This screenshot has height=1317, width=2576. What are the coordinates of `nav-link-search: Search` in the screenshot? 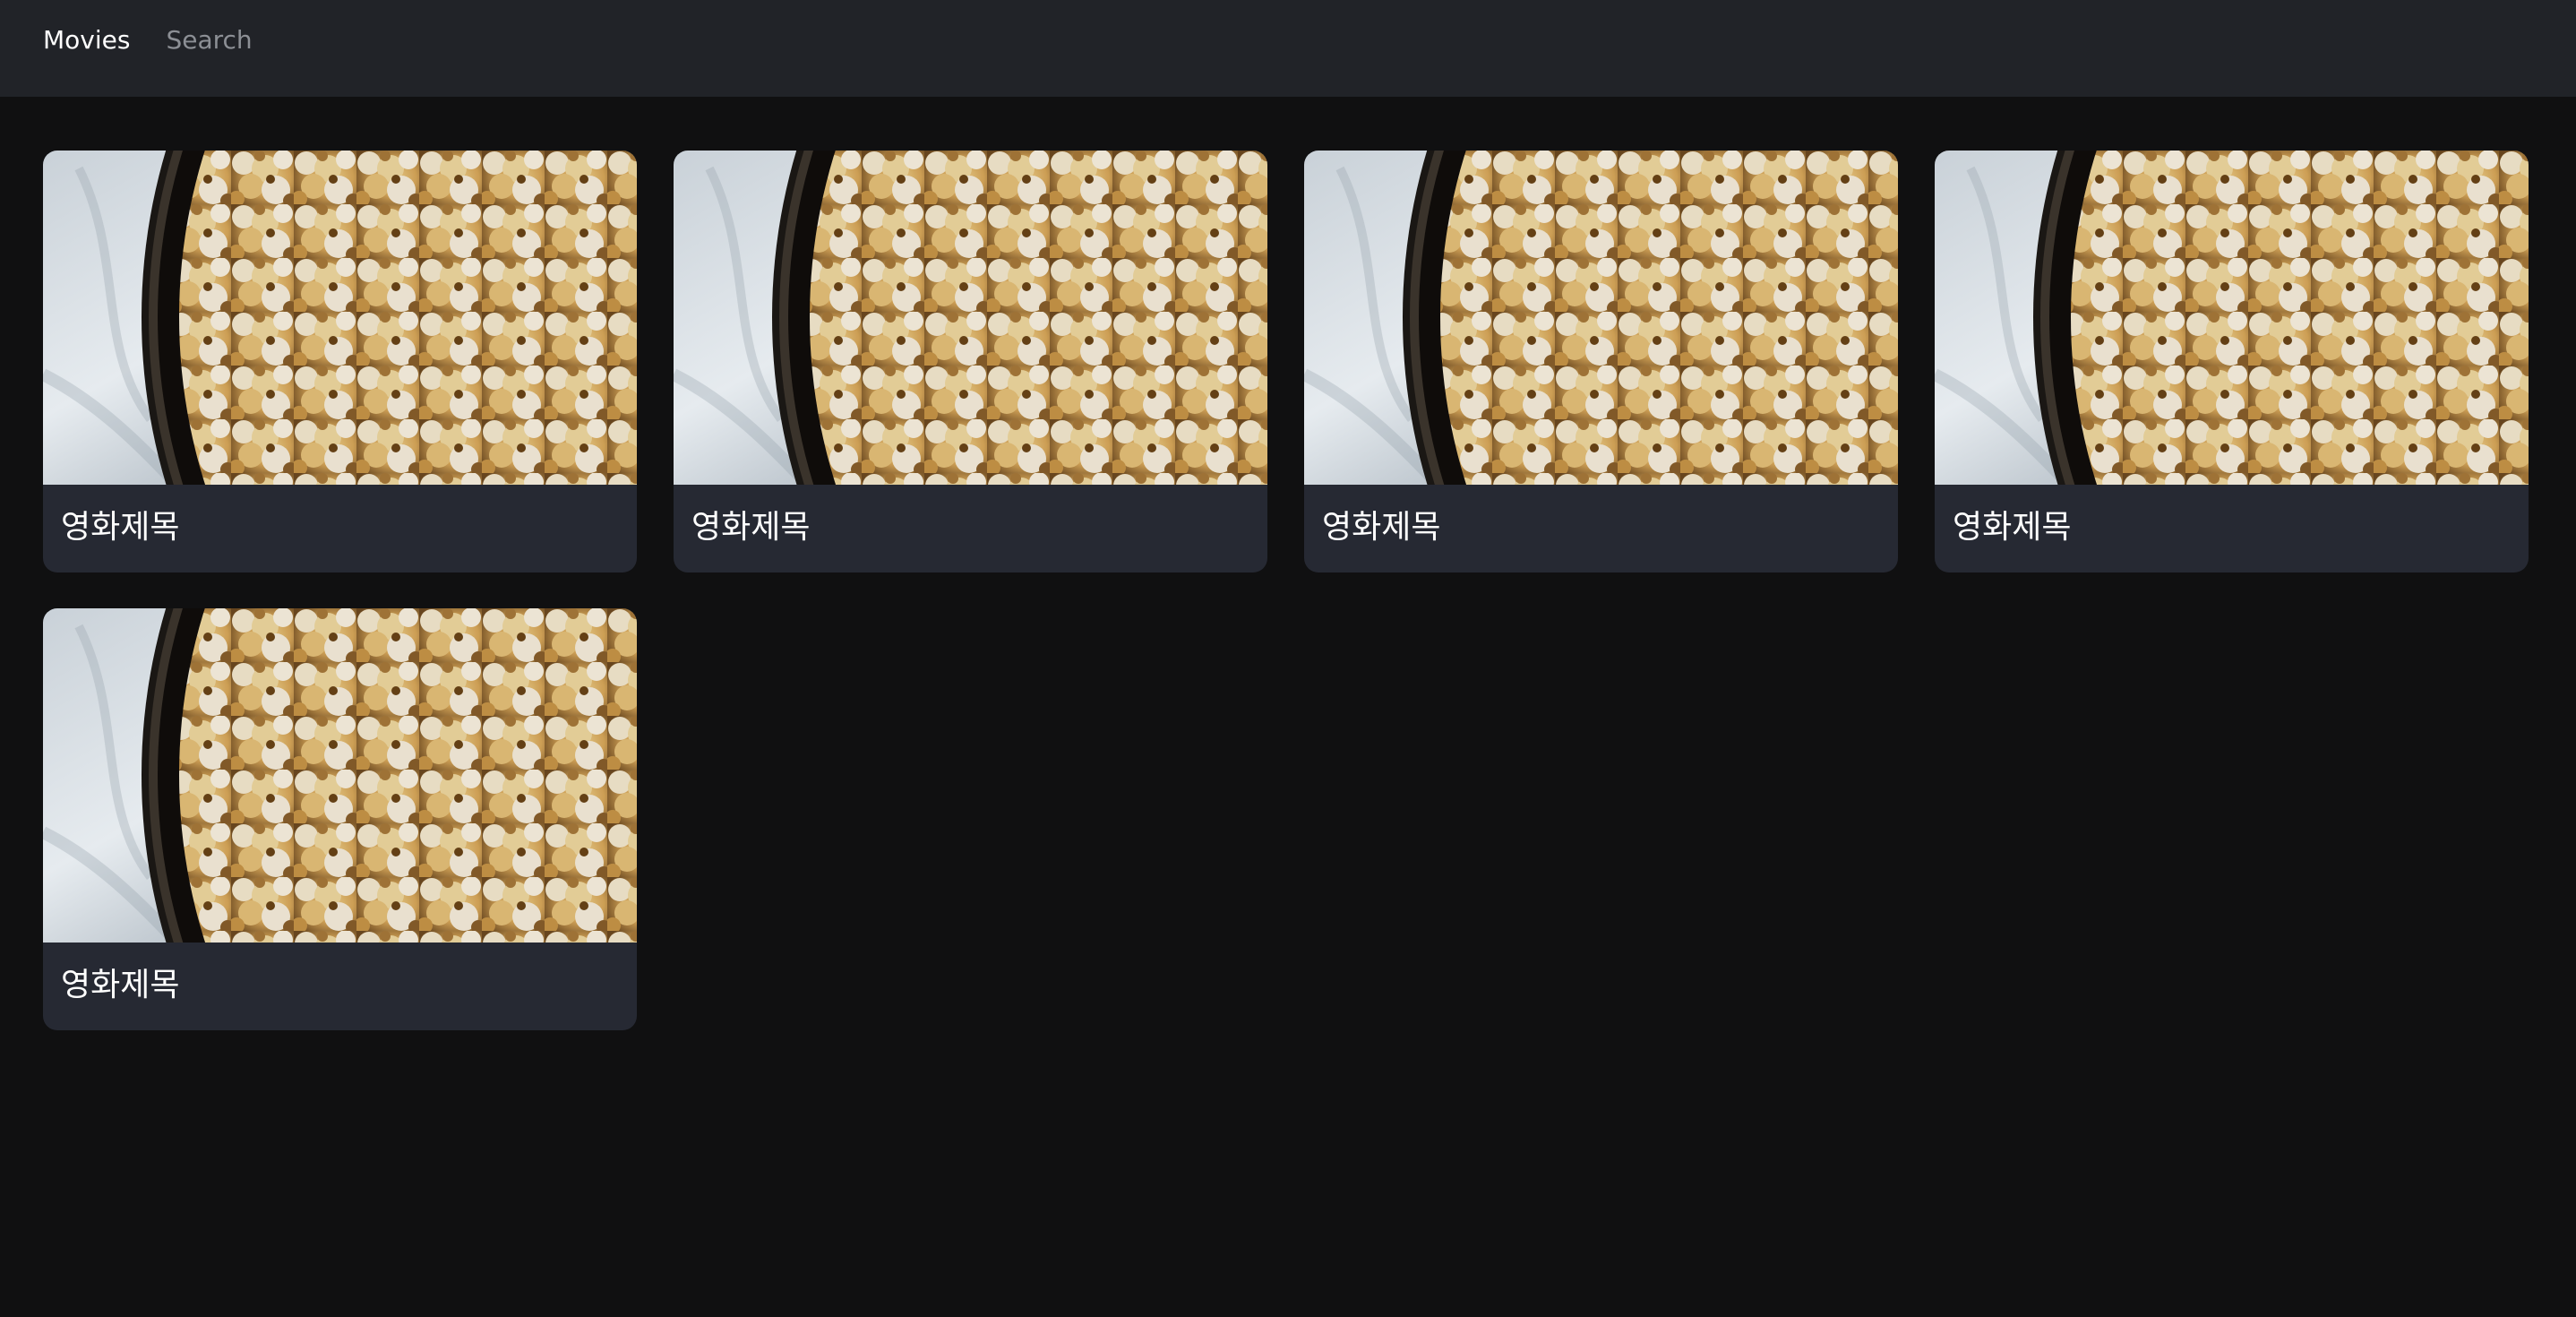 It's located at (209, 40).